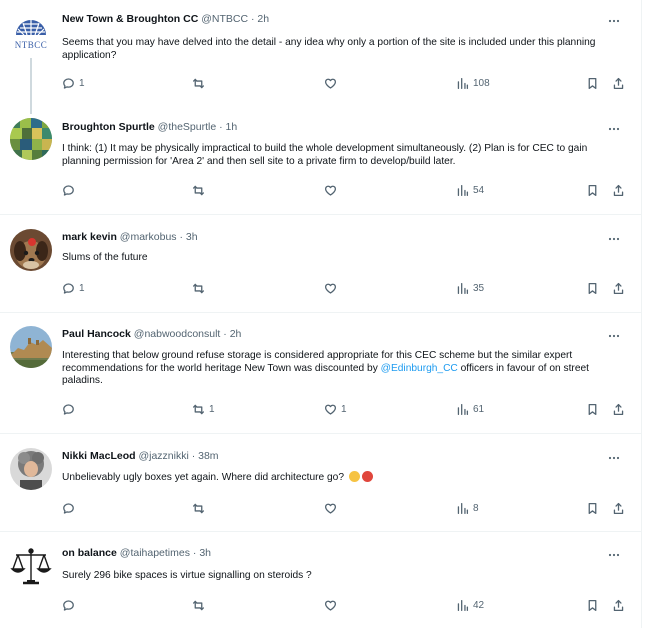 The height and width of the screenshot is (628, 650). I want to click on handle: @taihapetimes, so click(155, 553).